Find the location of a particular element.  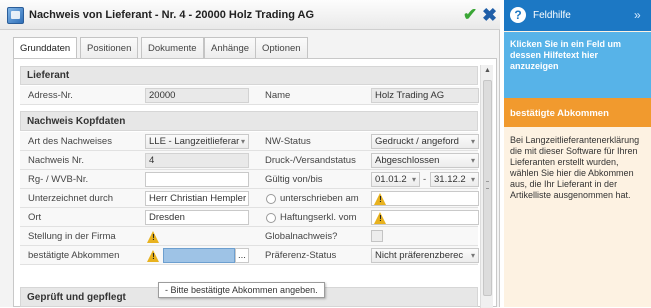

validation-tooltip: - Bitte bestätigte Abkommen angeben. is located at coordinates (241, 290).